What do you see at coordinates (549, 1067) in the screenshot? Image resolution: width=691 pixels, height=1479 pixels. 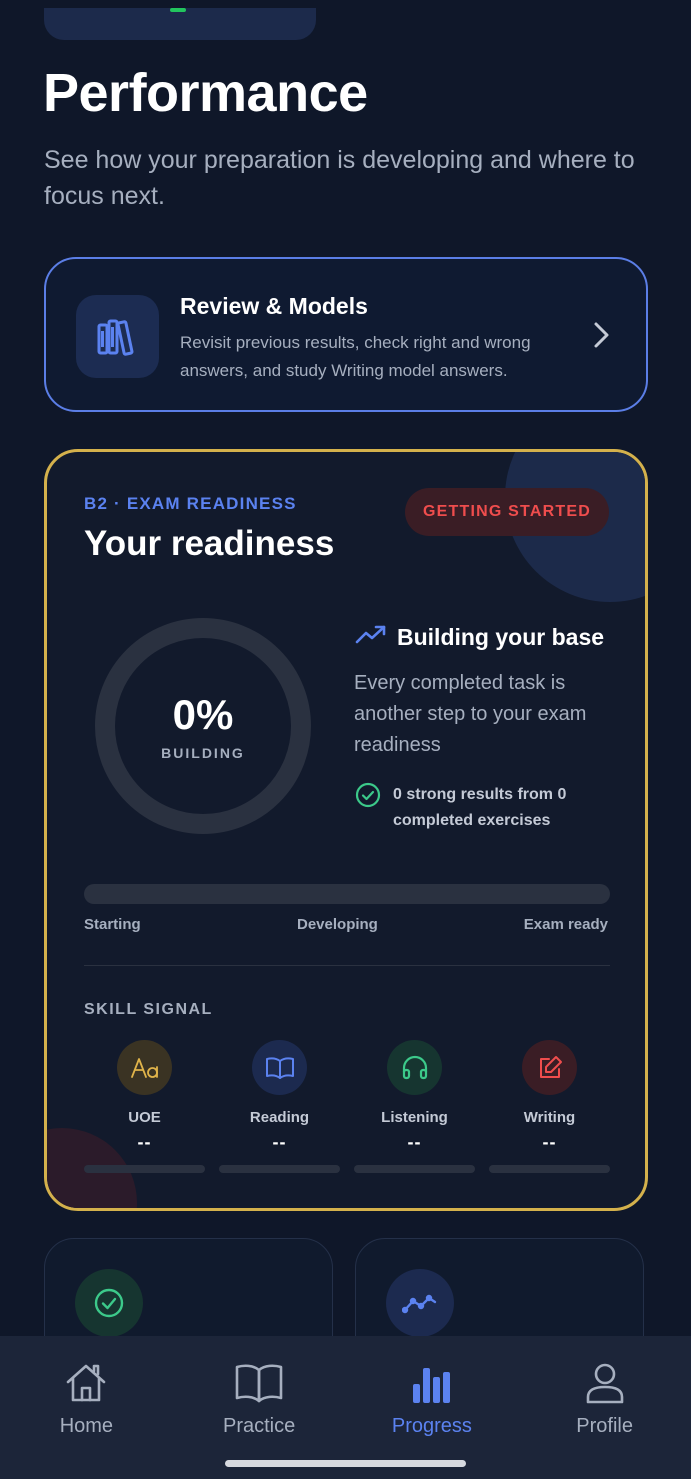 I see `edit-icon` at bounding box center [549, 1067].